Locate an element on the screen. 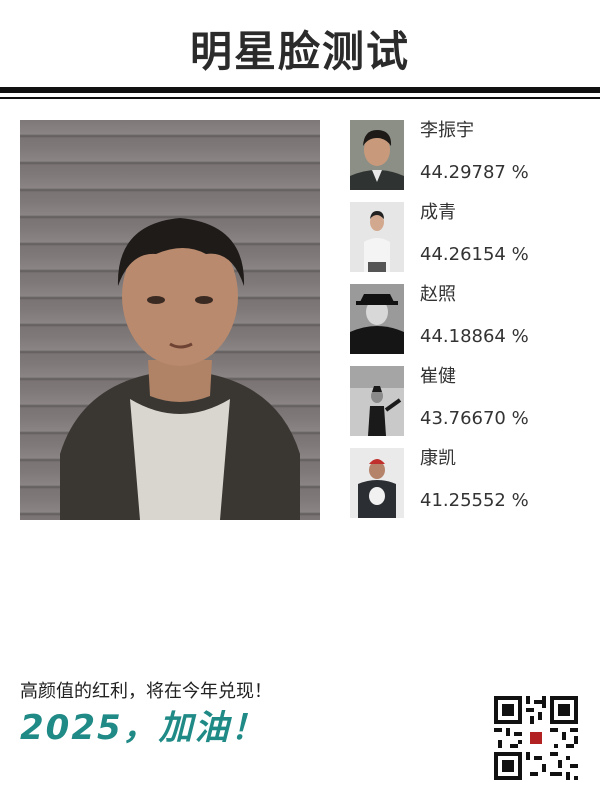 This screenshot has width=600, height=800. slogan: 2025，加油！ is located at coordinates (143, 728).